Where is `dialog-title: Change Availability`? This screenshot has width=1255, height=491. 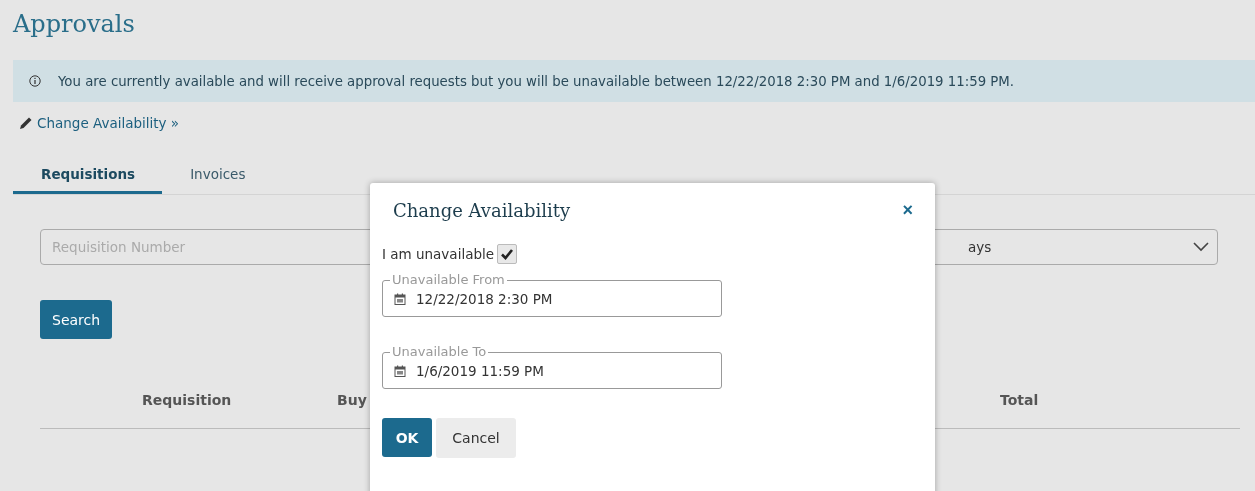 dialog-title: Change Availability is located at coordinates (482, 210).